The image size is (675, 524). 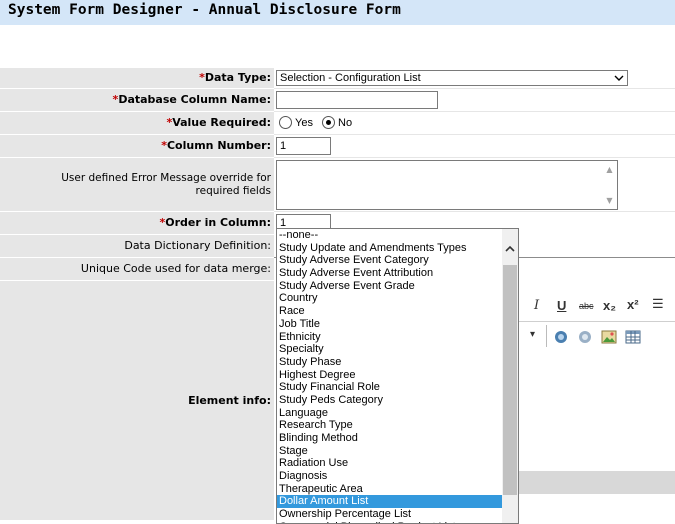 What do you see at coordinates (619, 78) in the screenshot?
I see `chevron-down-icon` at bounding box center [619, 78].